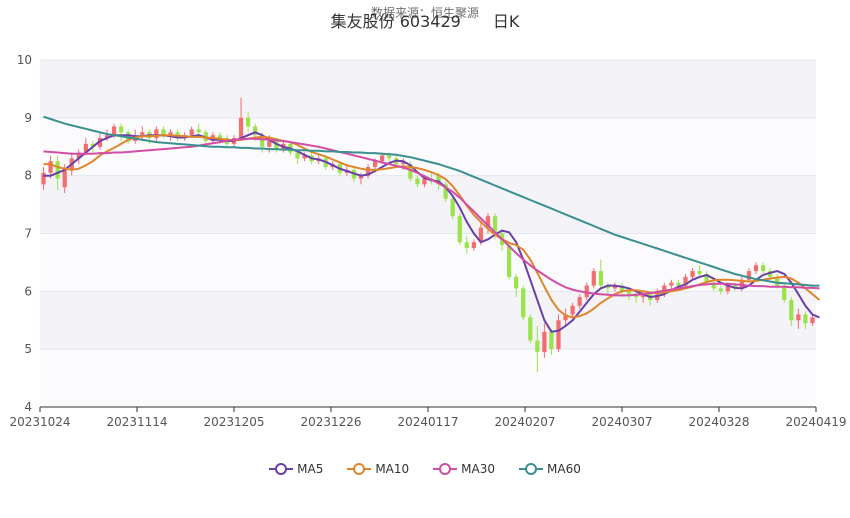 The width and height of the screenshot is (850, 518). Describe the element at coordinates (24, 60) in the screenshot. I see `y-tick-label: 10` at that location.